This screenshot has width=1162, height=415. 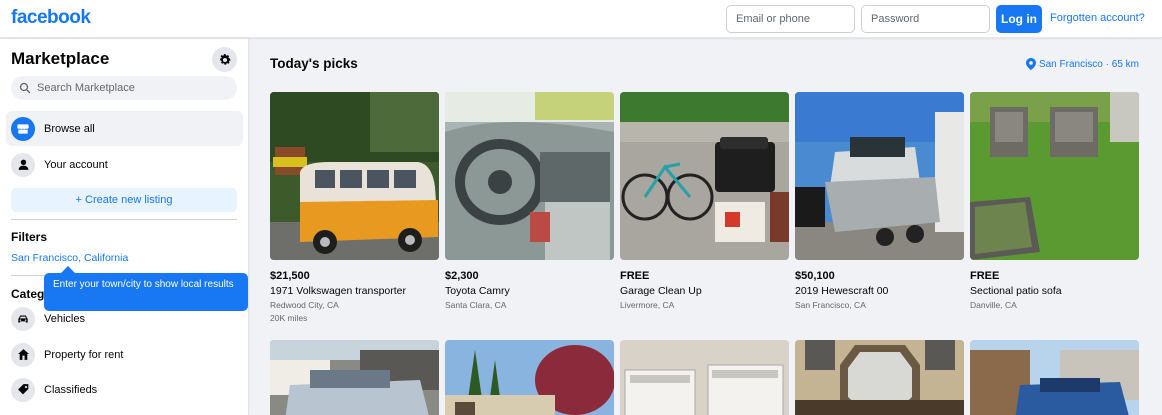 What do you see at coordinates (25, 88) in the screenshot?
I see `search-icon` at bounding box center [25, 88].